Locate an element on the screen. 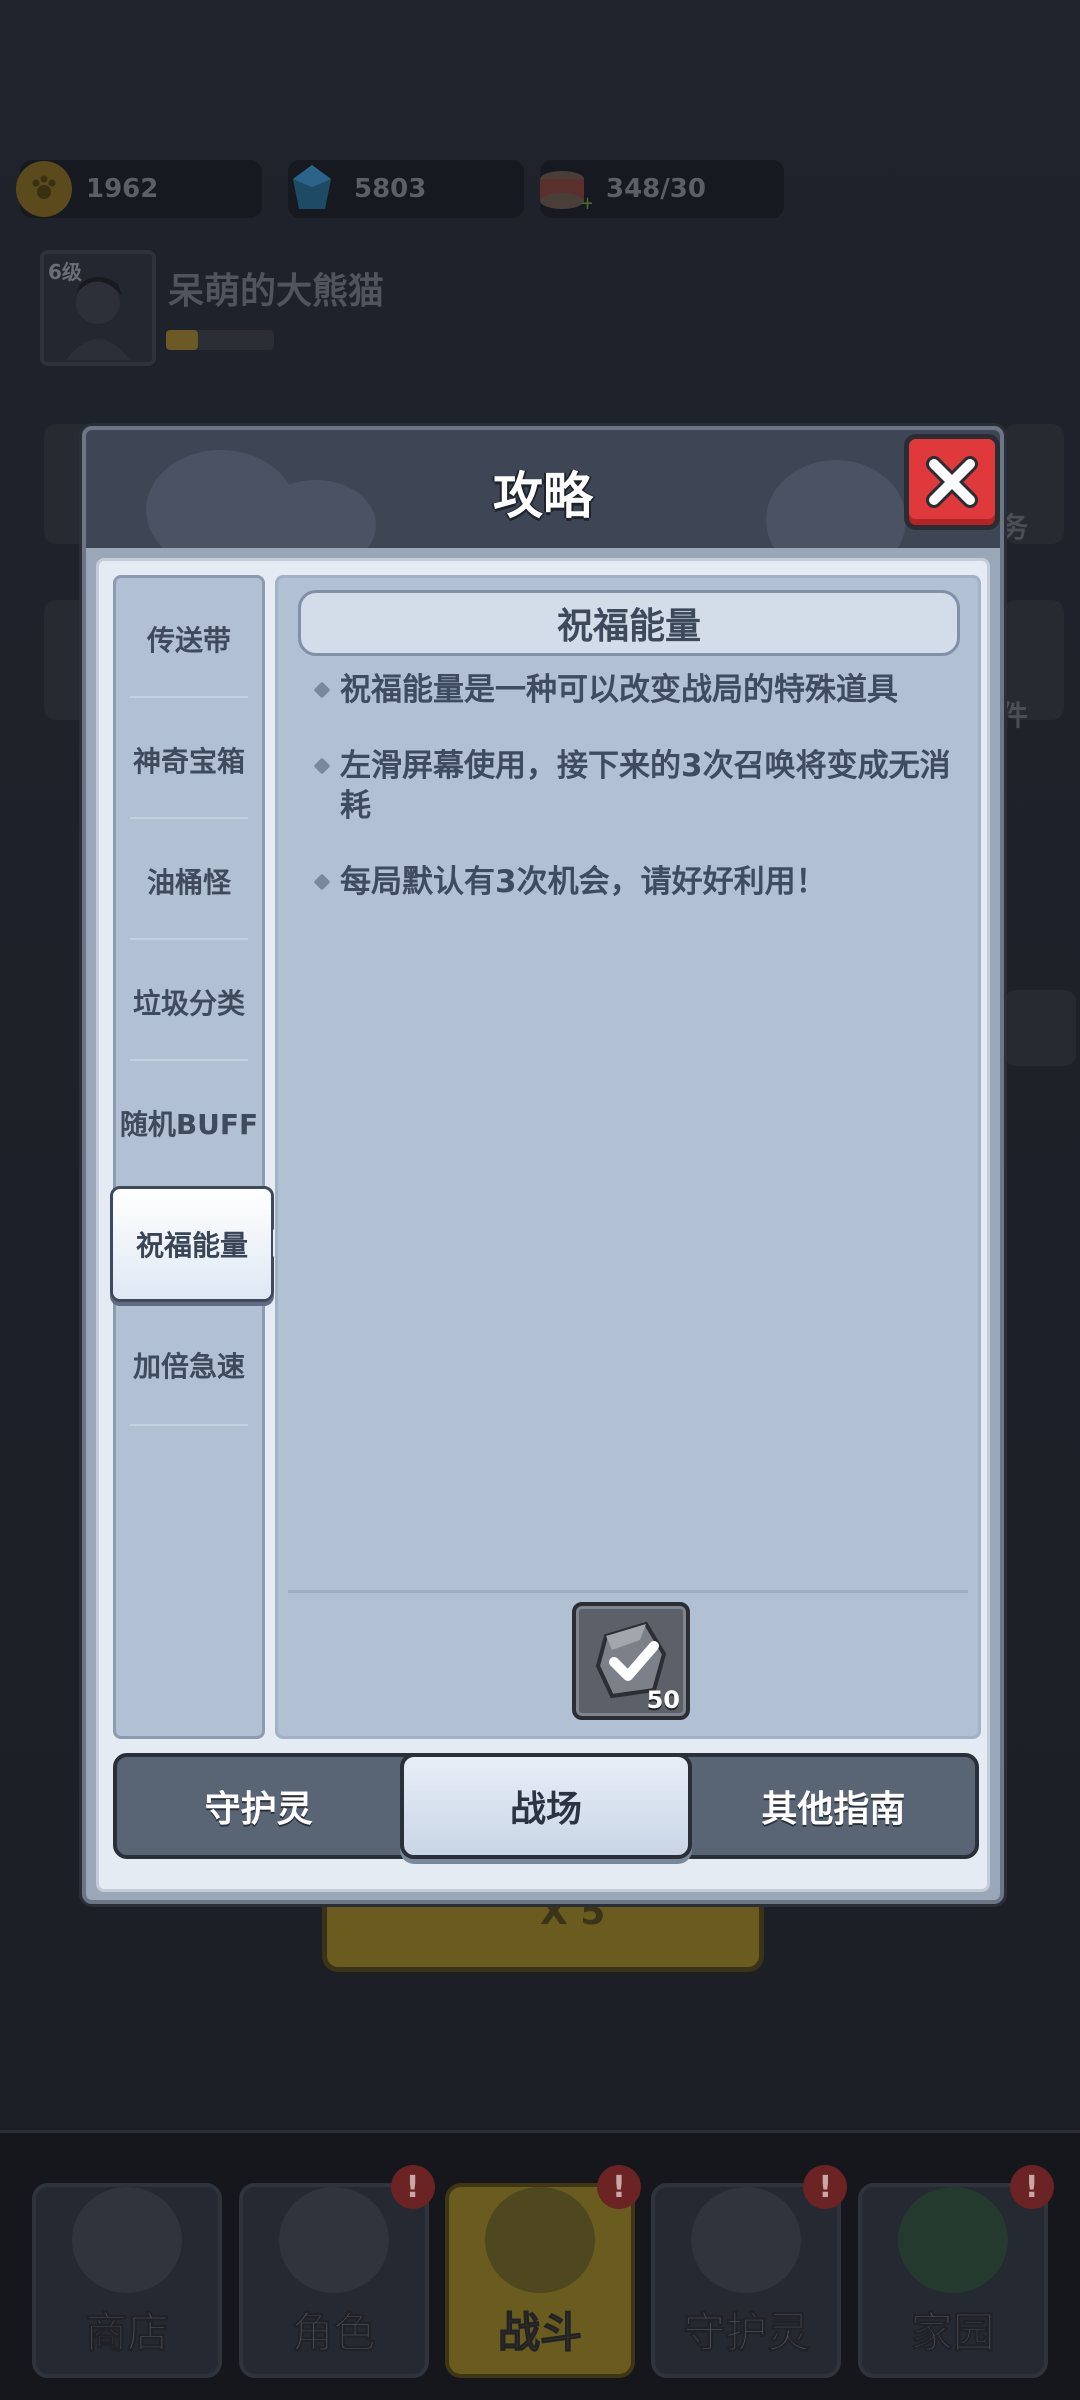  shop-icon is located at coordinates (127, 2240).